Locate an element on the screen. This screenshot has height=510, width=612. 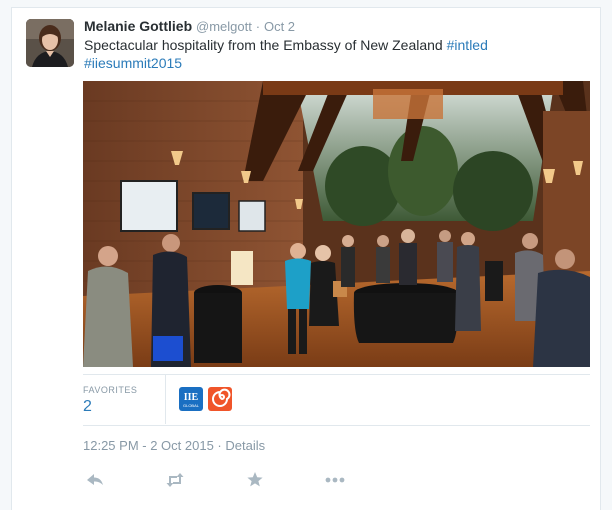
favorites-label: FAVORITES is located at coordinates (110, 390).